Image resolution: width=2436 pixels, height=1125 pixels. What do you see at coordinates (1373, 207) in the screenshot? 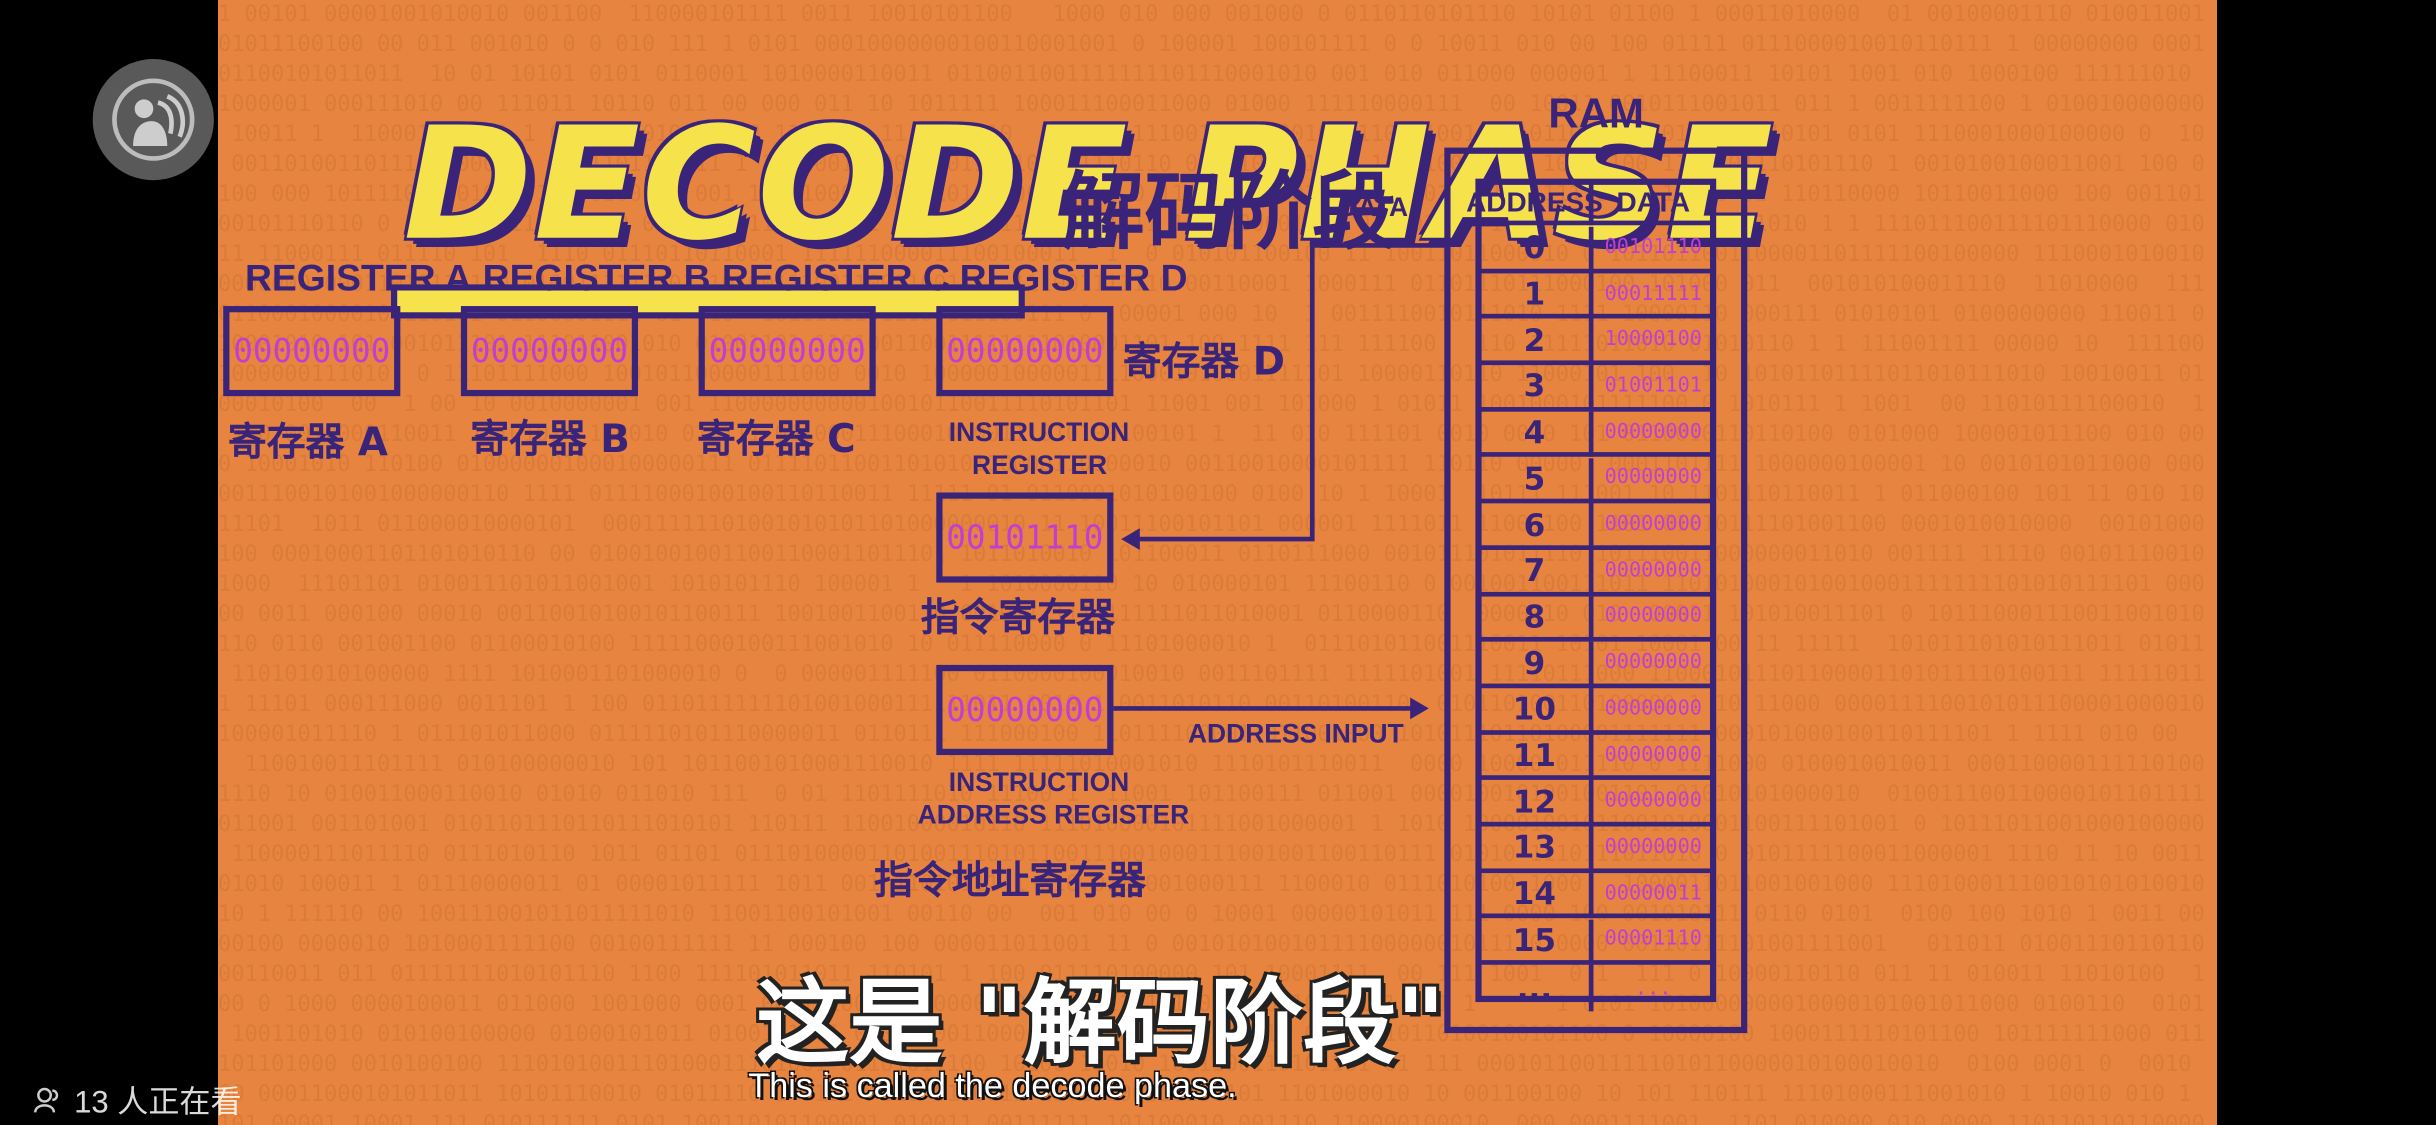
I see `data-bus-label: DATA` at bounding box center [1373, 207].